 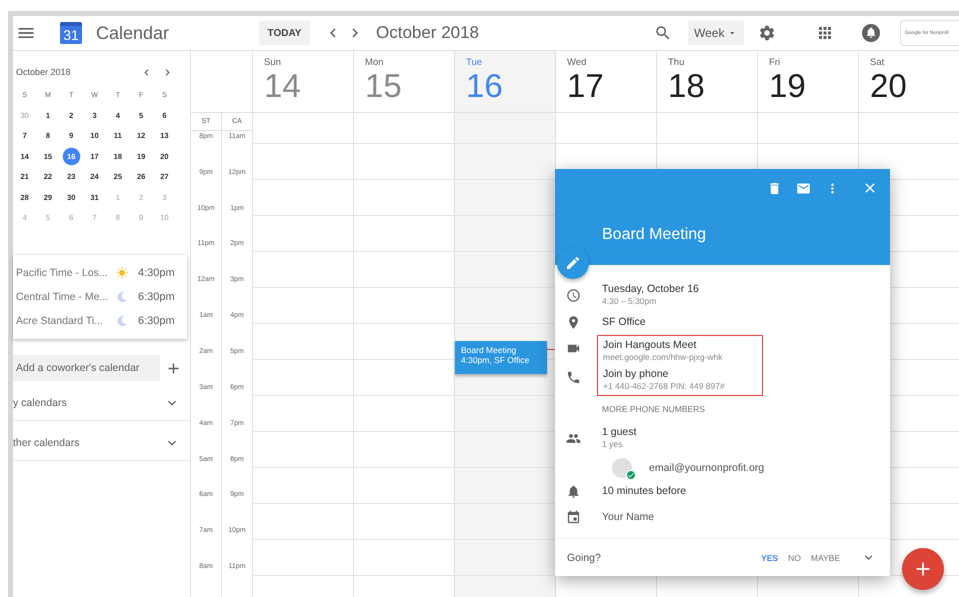 I want to click on weekday-label: Wed, so click(x=576, y=62).